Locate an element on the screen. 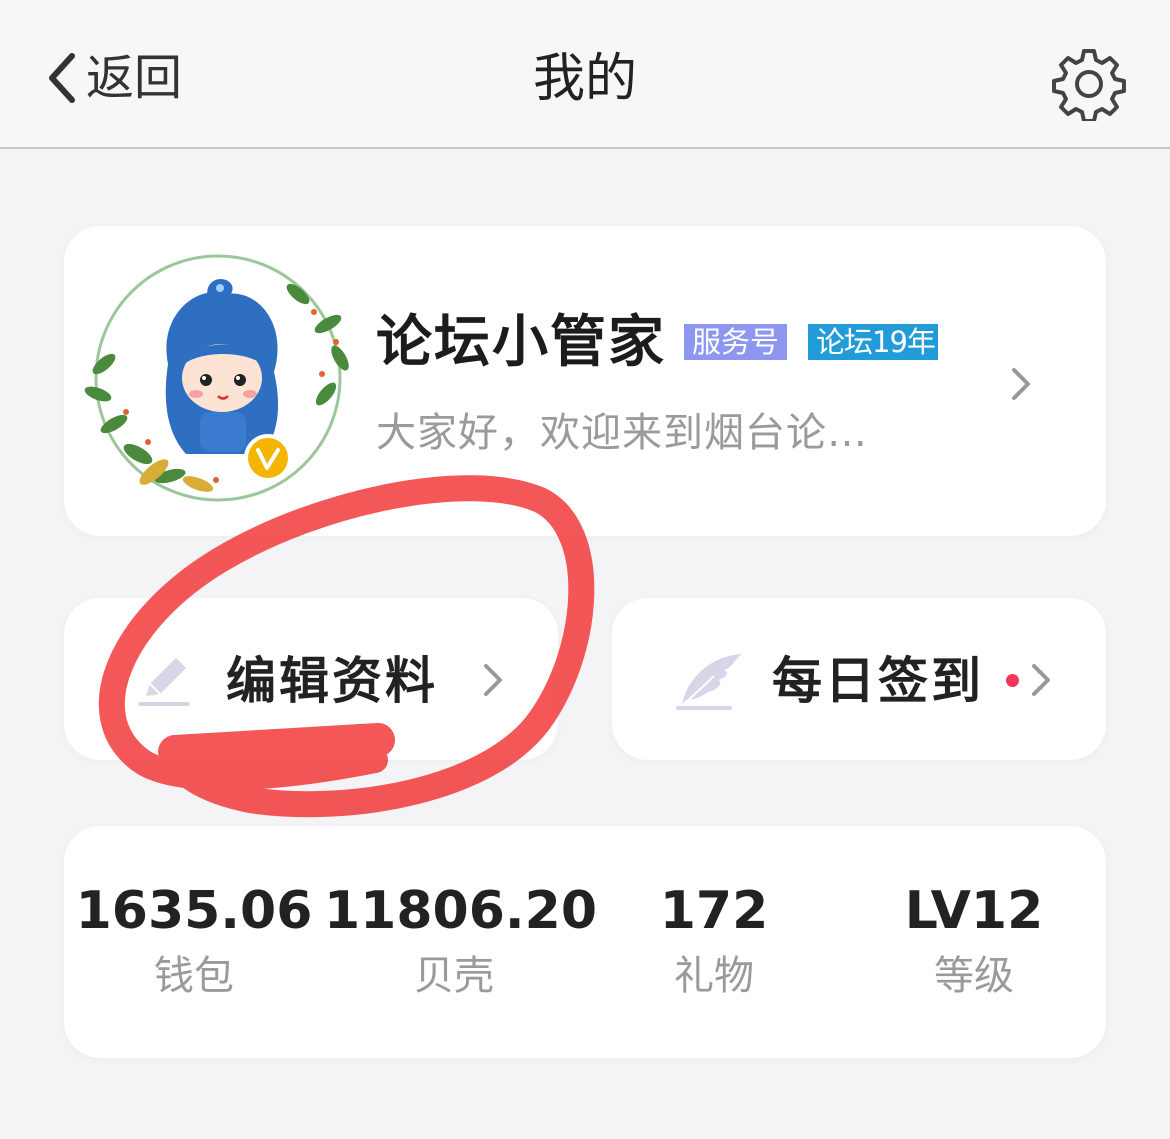  badge-years: 论坛19年 is located at coordinates (873, 342).